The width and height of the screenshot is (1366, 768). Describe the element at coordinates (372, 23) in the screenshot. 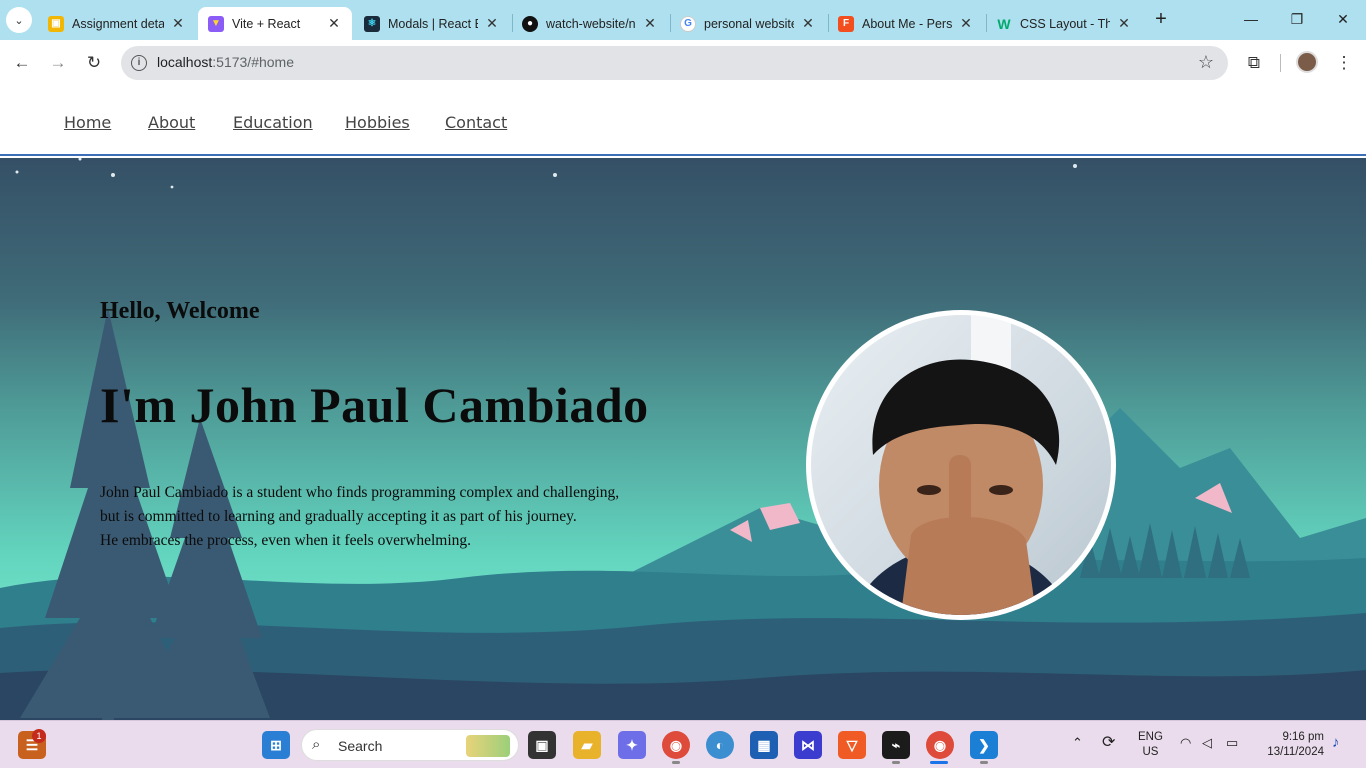

I see `react-bootstrap-icon: ⚛` at that location.